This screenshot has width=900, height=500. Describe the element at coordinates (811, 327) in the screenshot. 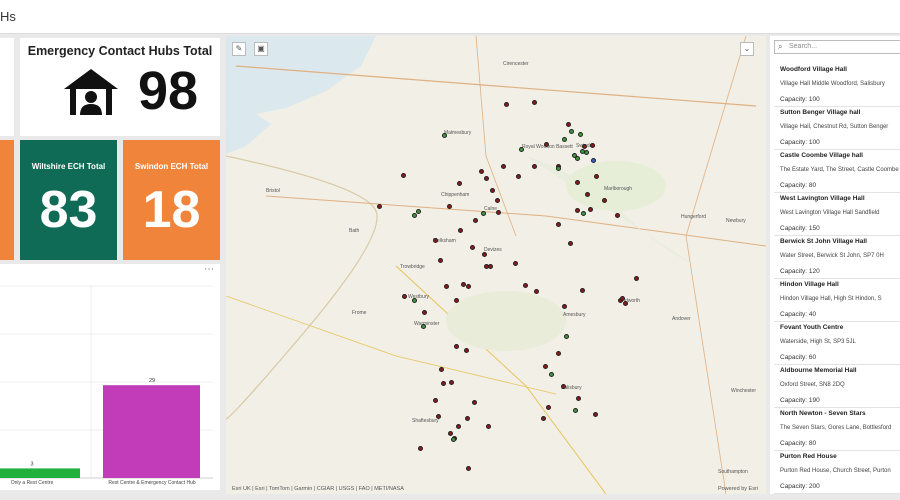

I see `list-item-name: Fovant Youth Centre` at that location.